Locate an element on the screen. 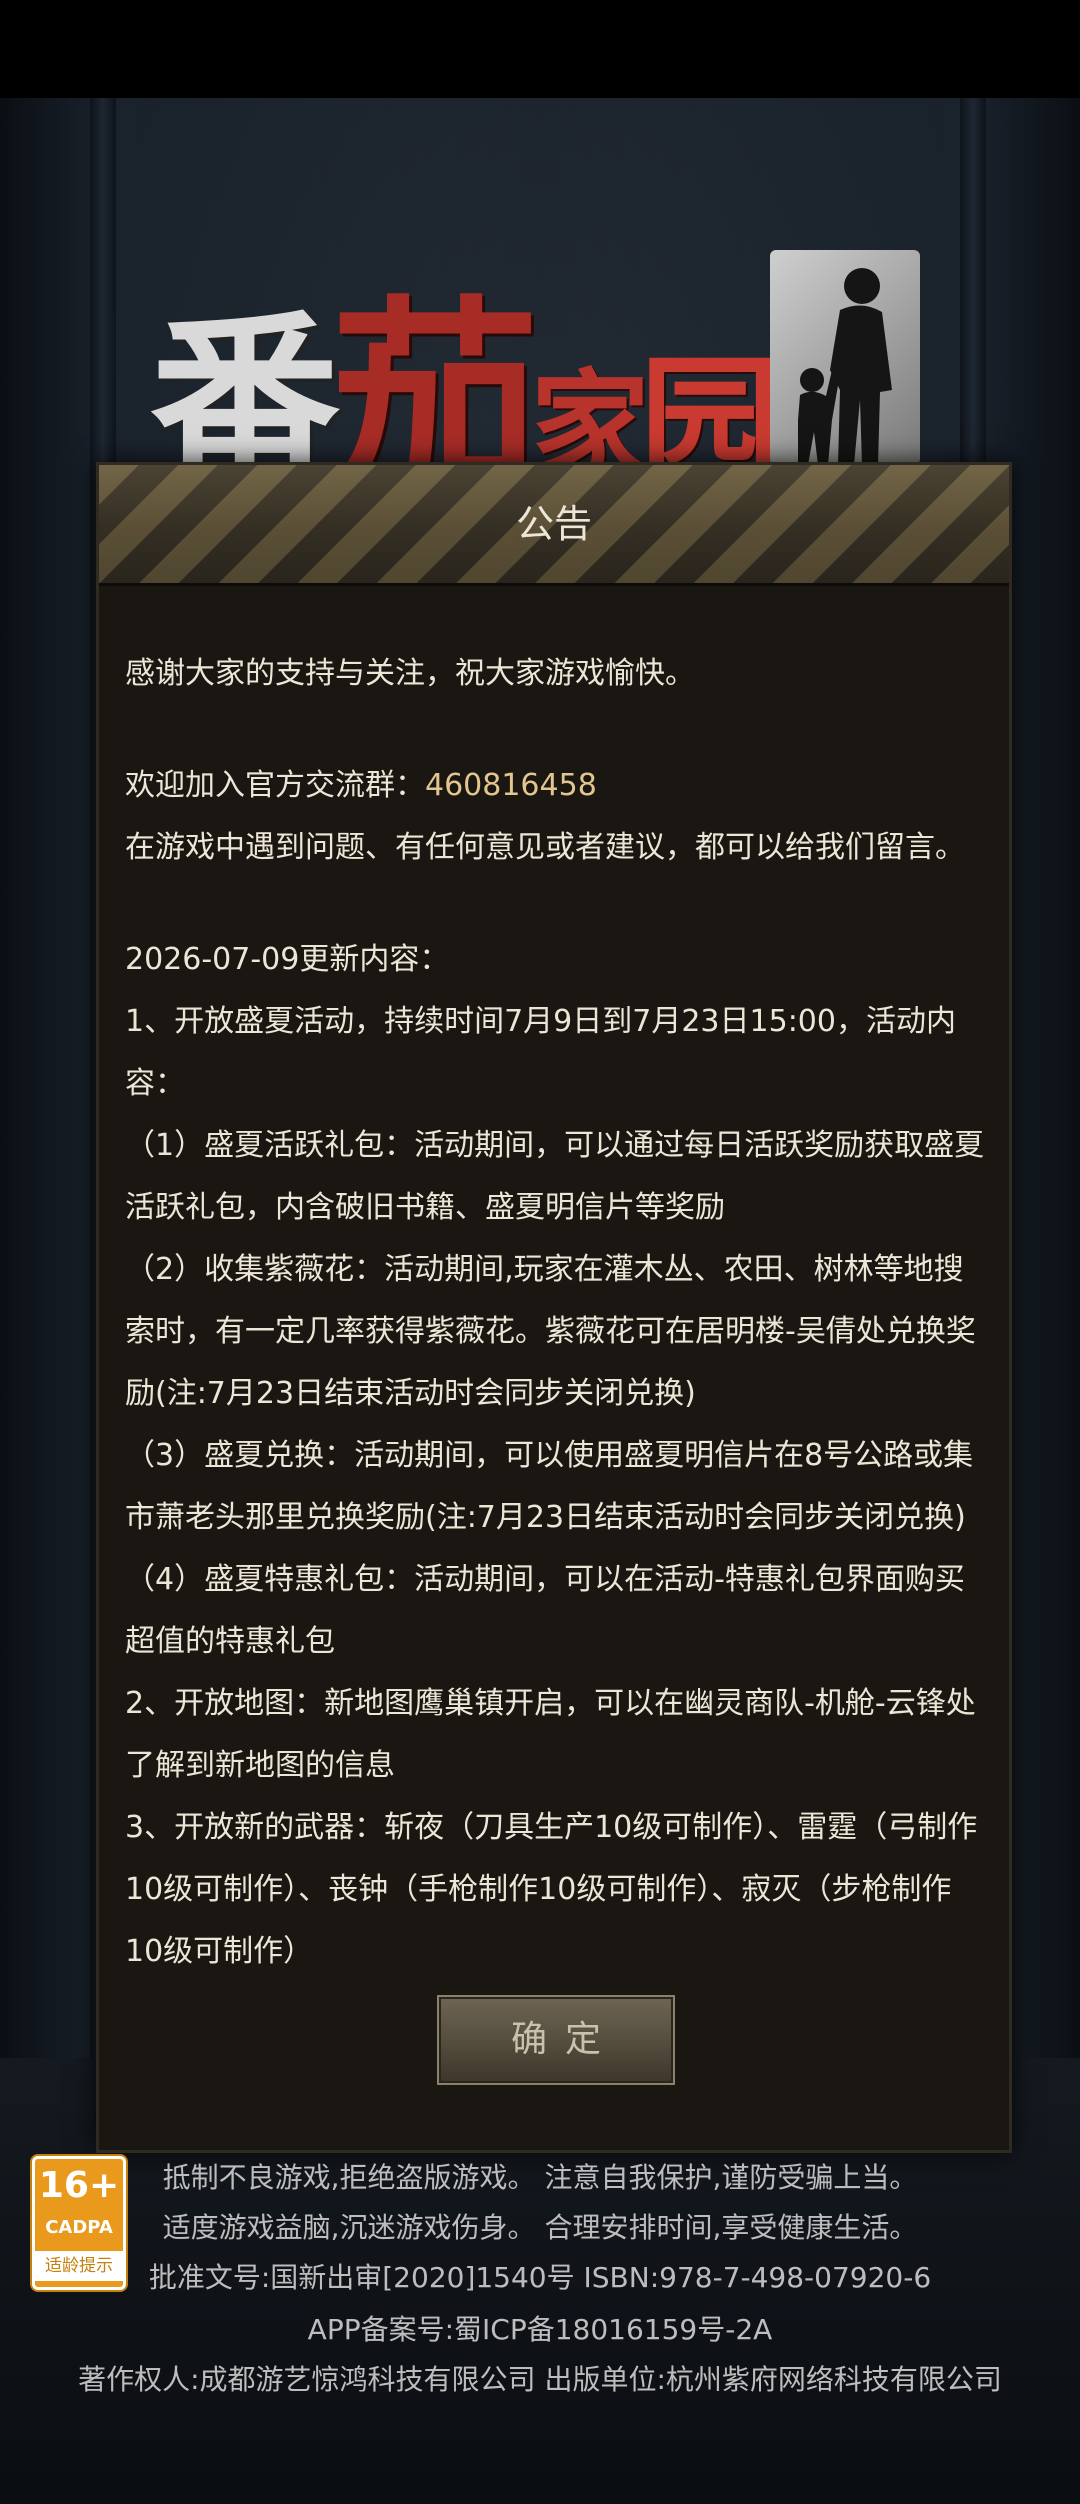  update-item: 2、开放地图：新地图鹰巢镇开启，可以在幽灵商队-机舱-云锋处了解到新地图的信息 is located at coordinates (550, 1734).